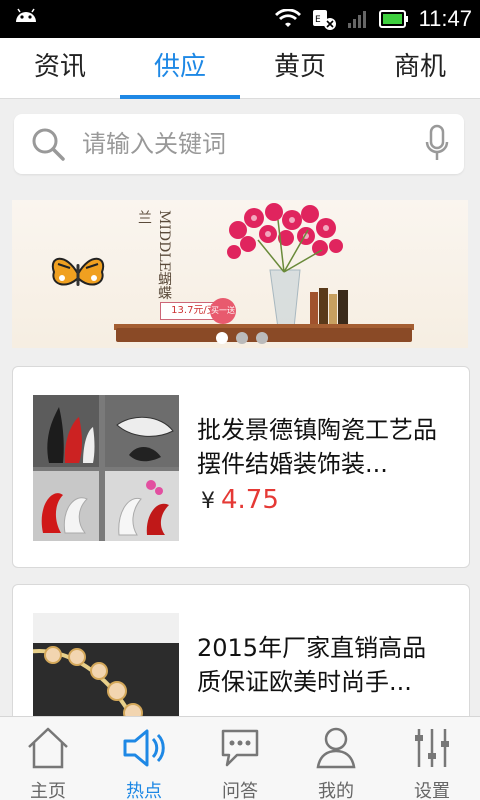  Describe the element at coordinates (393, 19) in the screenshot. I see `battery-icon` at that location.